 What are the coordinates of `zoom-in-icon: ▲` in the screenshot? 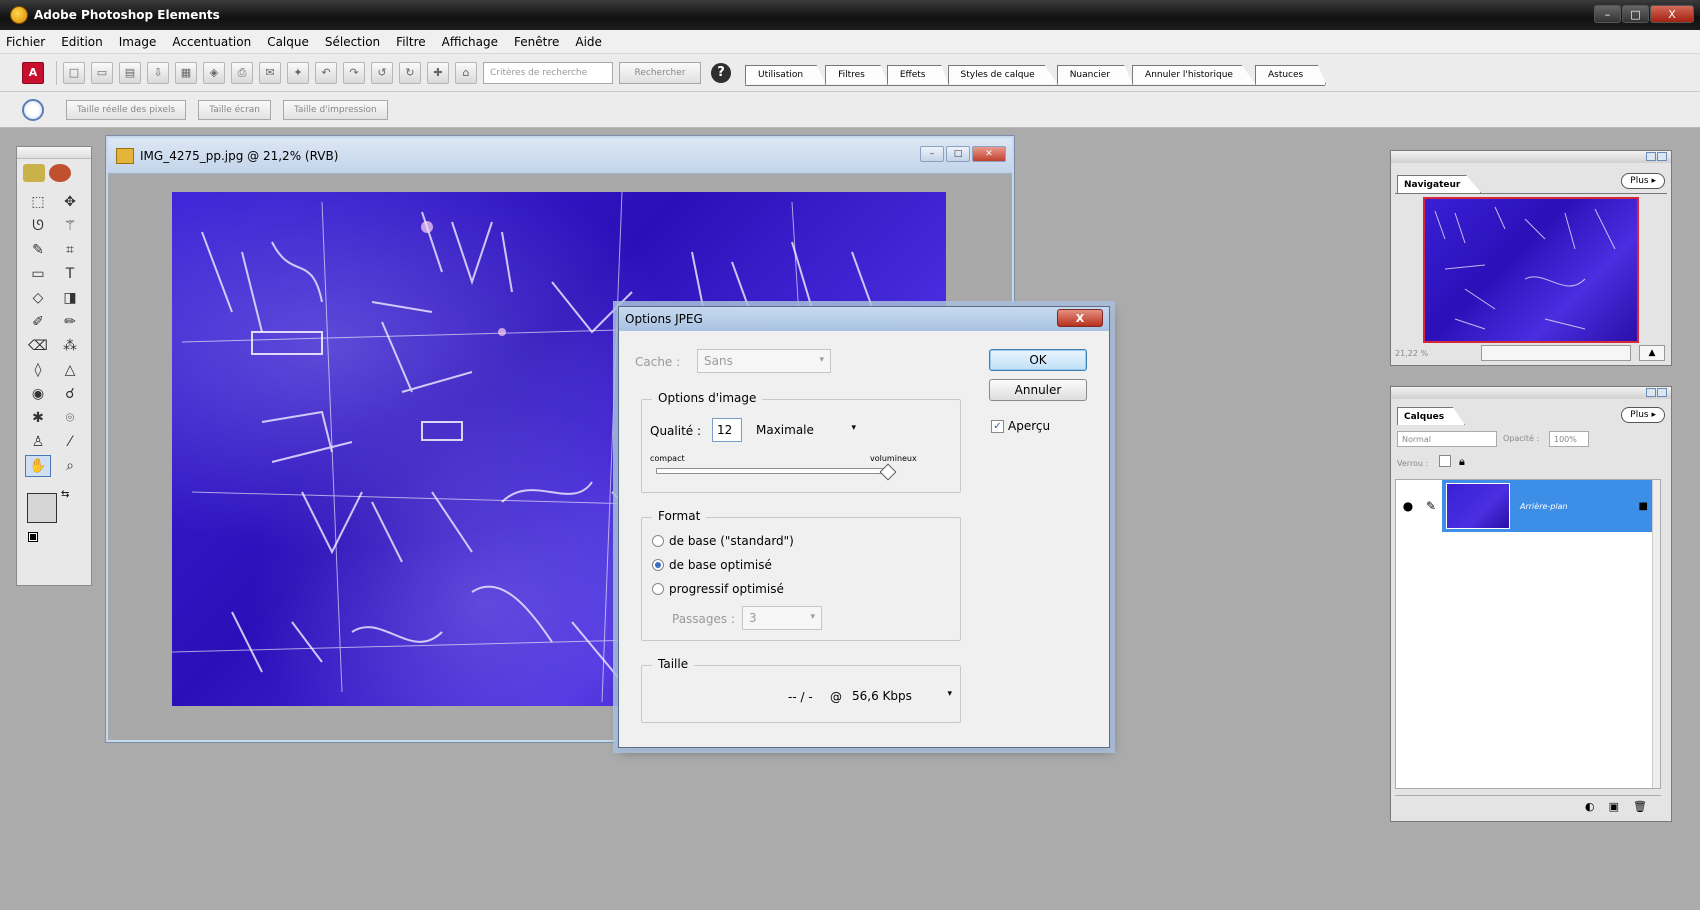 It's located at (1652, 353).